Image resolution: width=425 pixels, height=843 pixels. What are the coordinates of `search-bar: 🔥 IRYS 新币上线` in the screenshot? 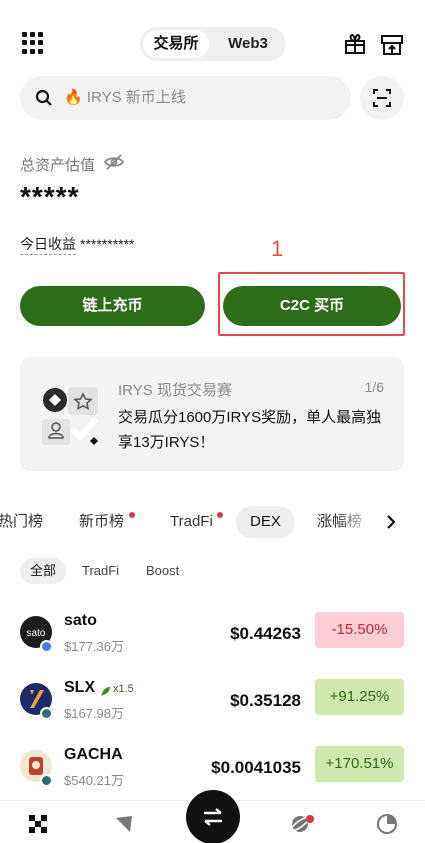 It's located at (185, 98).